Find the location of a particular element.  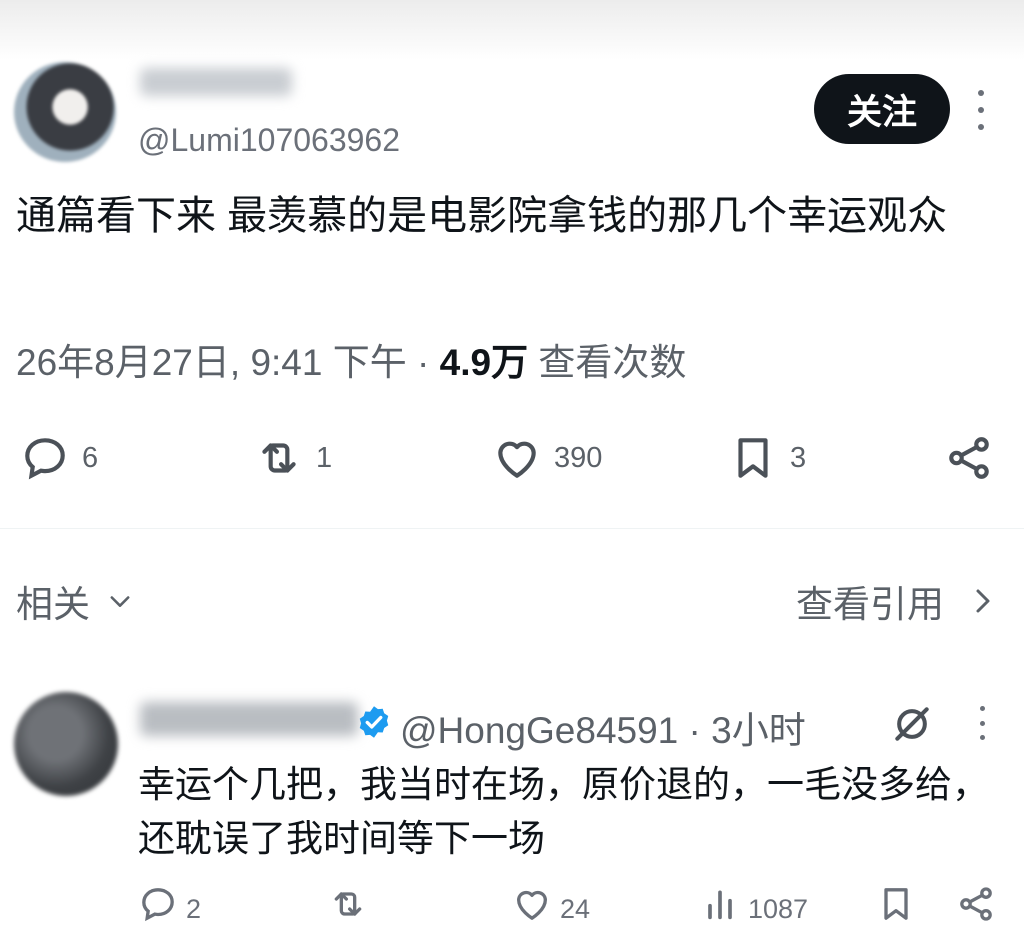

repost-action: 1 is located at coordinates (293, 458).